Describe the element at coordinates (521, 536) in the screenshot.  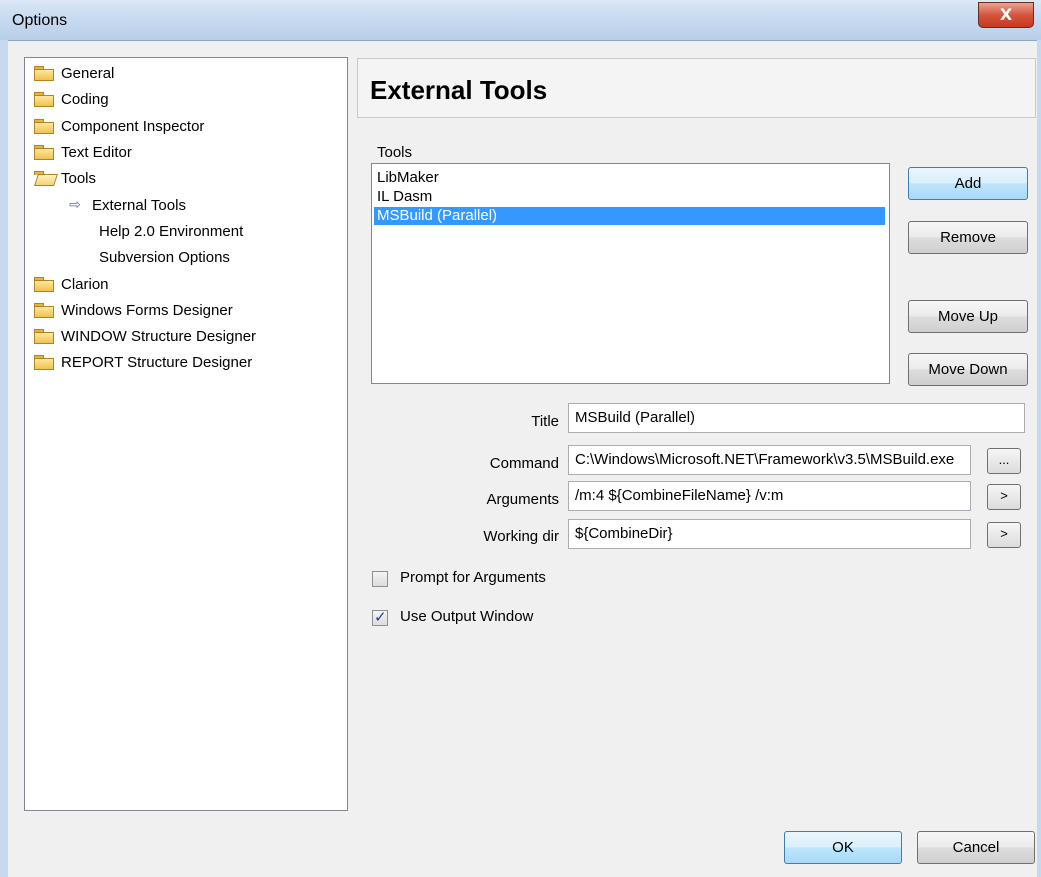
I see `working-dir-label: Working dir` at that location.